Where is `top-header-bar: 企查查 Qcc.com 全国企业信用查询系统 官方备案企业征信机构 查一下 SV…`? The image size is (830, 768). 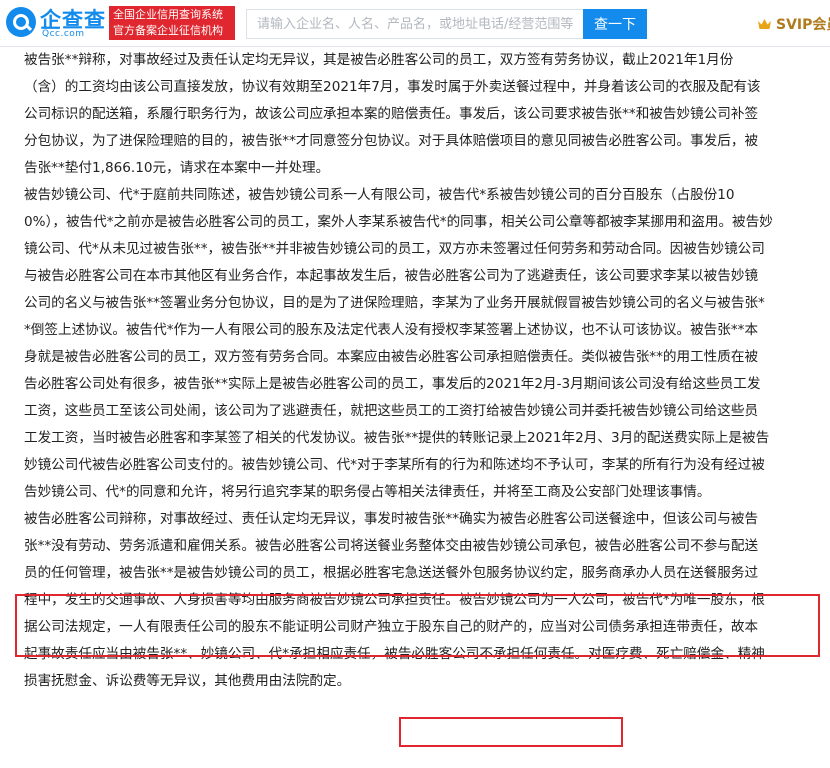
top-header-bar: 企查查 Qcc.com 全国企业信用查询系统 官方备案企业征信机构 查一下 SV… is located at coordinates (415, 23).